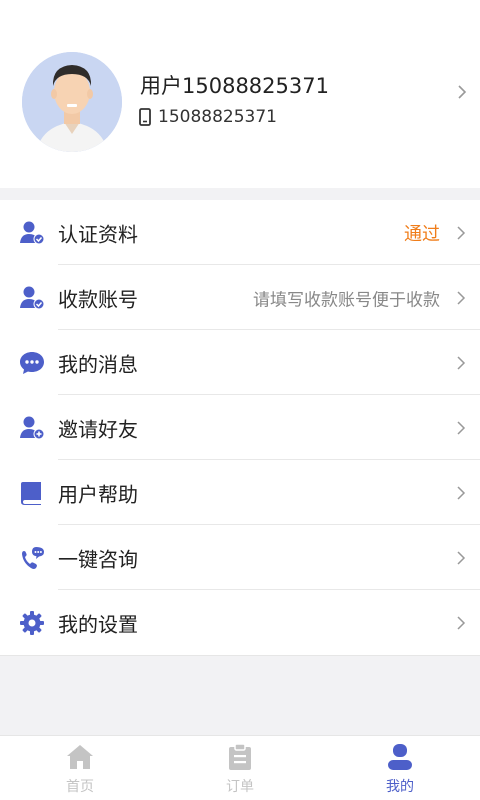 This screenshot has width=480, height=800. I want to click on tab-label: 首页, so click(80, 787).